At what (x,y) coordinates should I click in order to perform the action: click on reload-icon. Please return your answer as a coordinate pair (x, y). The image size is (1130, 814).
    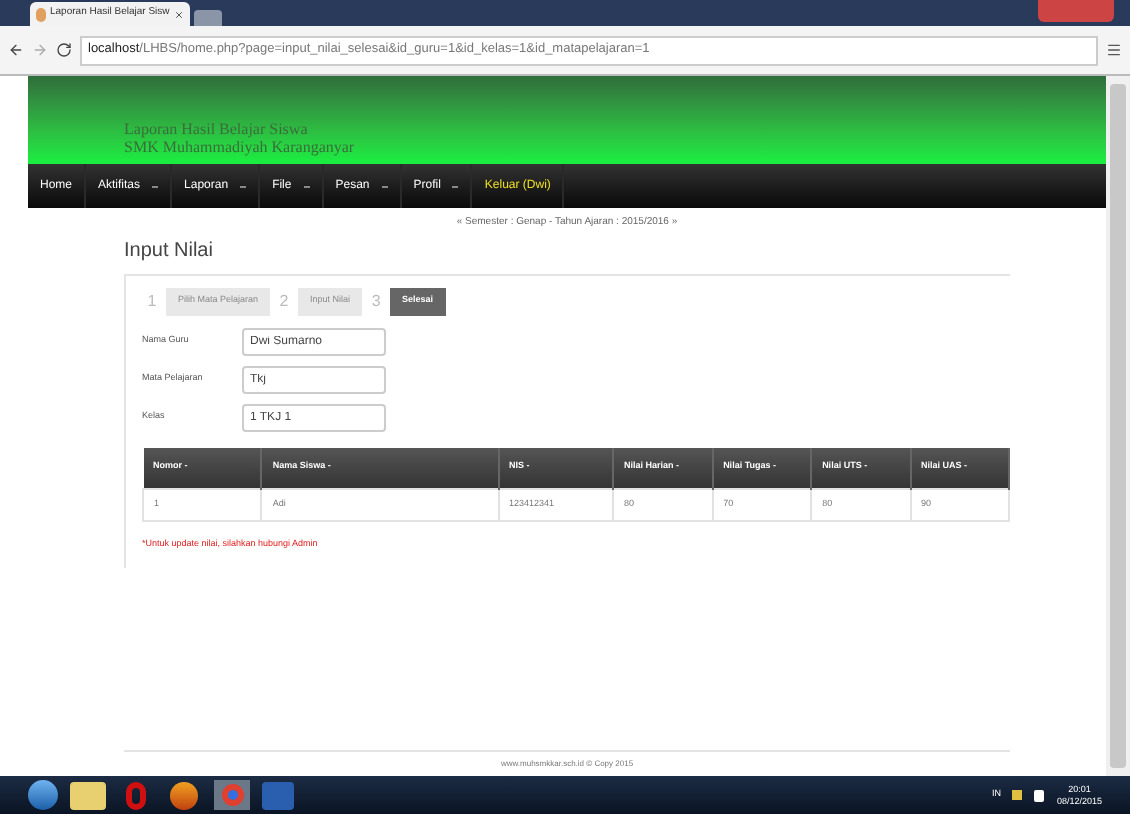
    Looking at the image, I should click on (64, 50).